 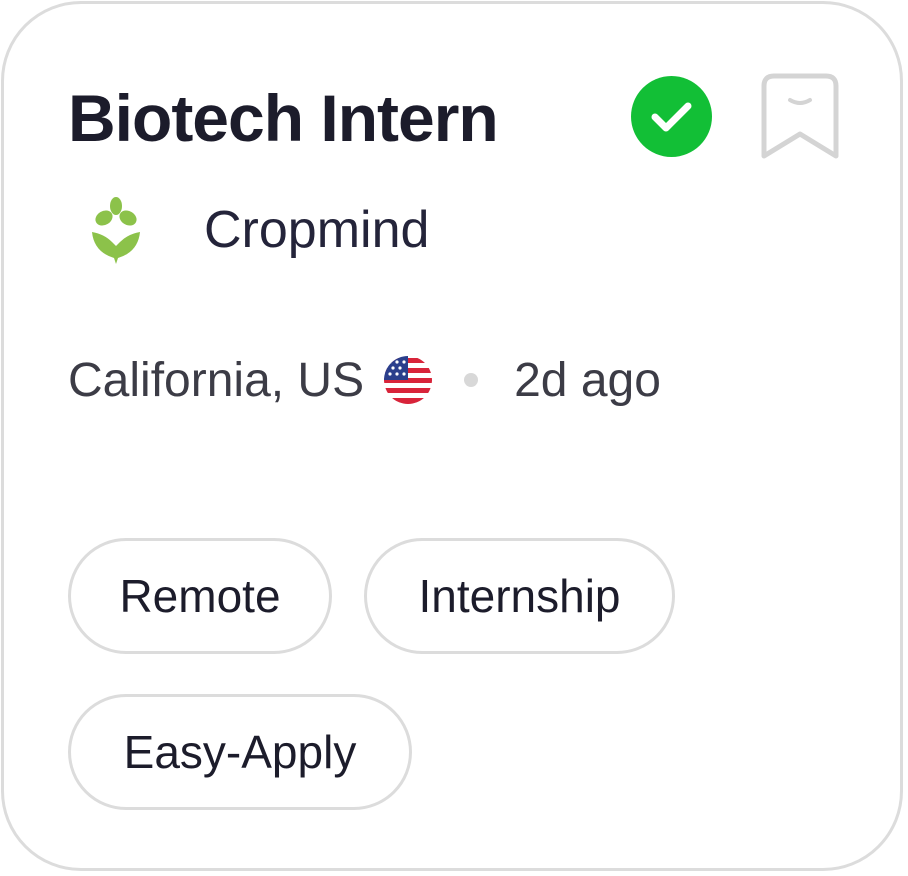 I want to click on posted-time: 2d ago, so click(x=587, y=380).